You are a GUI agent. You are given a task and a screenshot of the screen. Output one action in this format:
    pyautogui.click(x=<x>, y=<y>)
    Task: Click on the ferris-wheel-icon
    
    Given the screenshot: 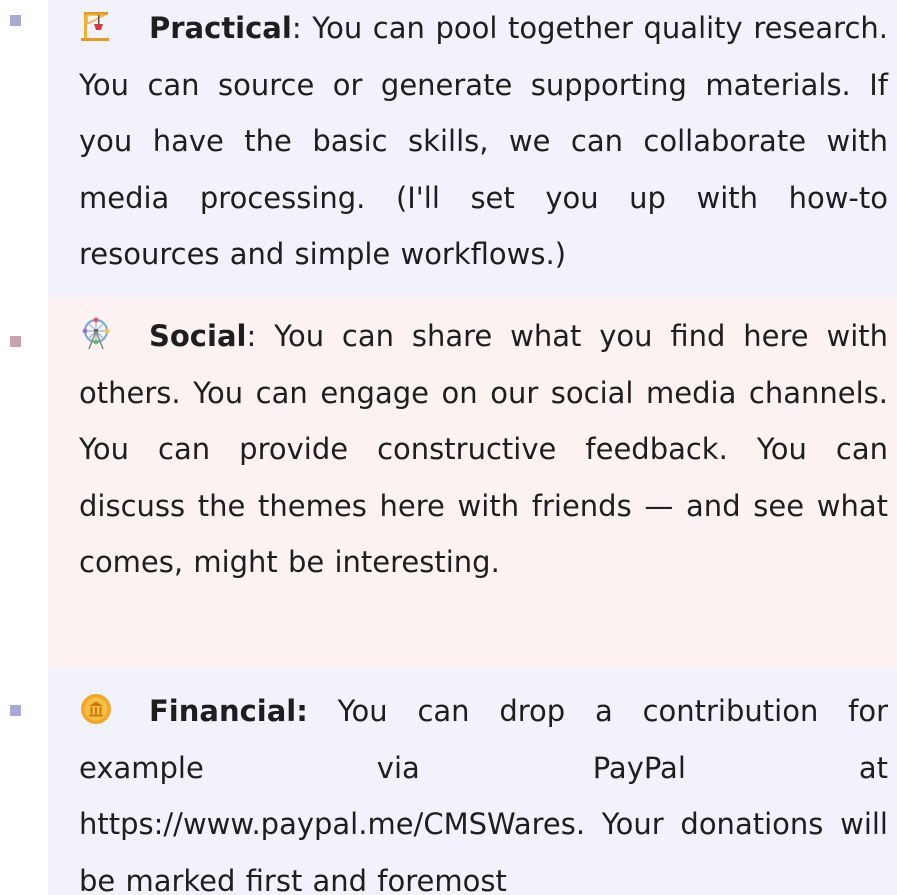 What is the action you would take?
    pyautogui.click(x=96, y=334)
    